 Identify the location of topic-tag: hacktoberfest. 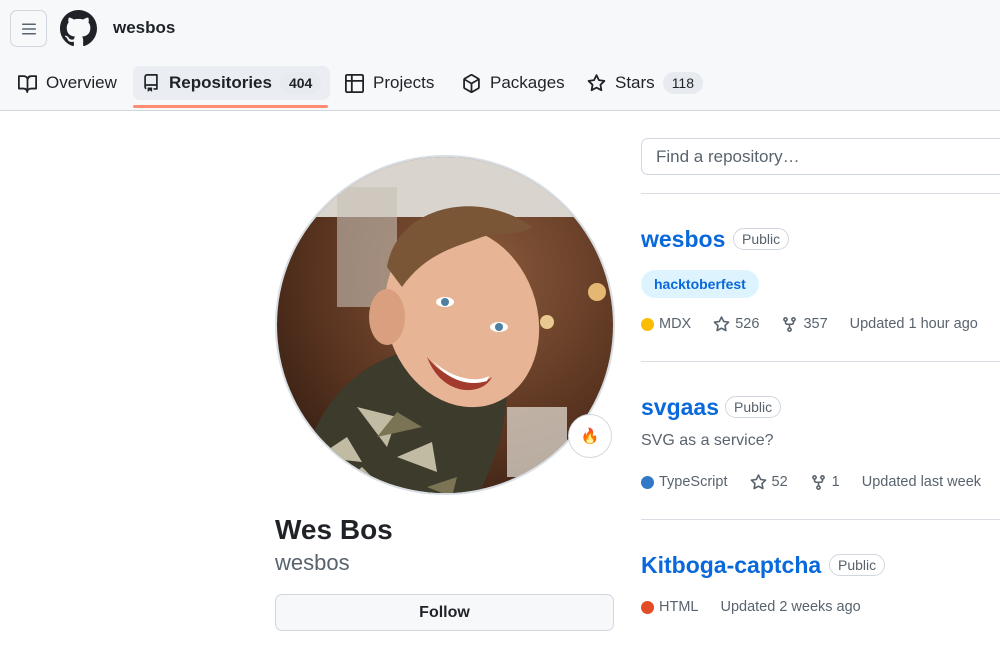
(700, 284).